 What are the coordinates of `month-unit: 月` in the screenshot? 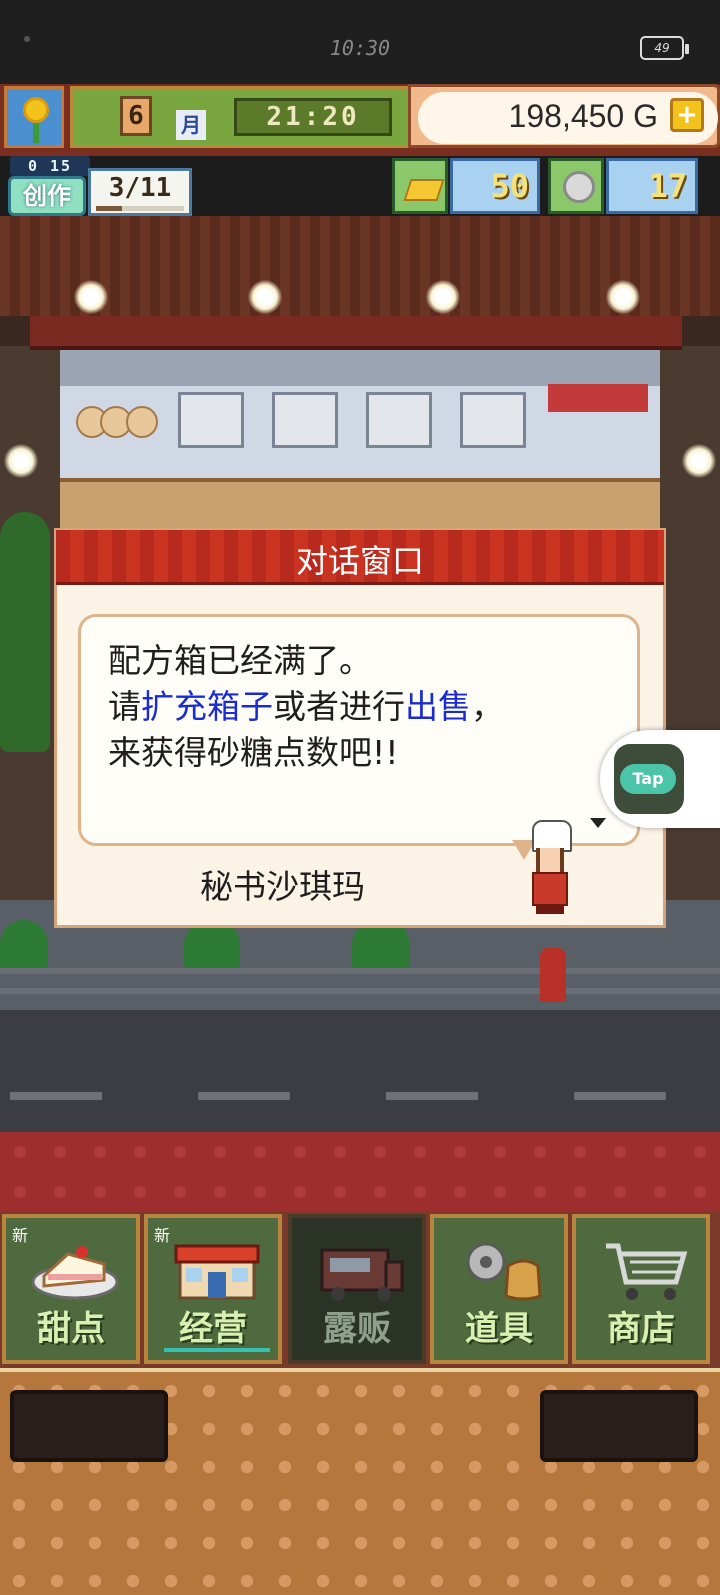 It's located at (191, 125).